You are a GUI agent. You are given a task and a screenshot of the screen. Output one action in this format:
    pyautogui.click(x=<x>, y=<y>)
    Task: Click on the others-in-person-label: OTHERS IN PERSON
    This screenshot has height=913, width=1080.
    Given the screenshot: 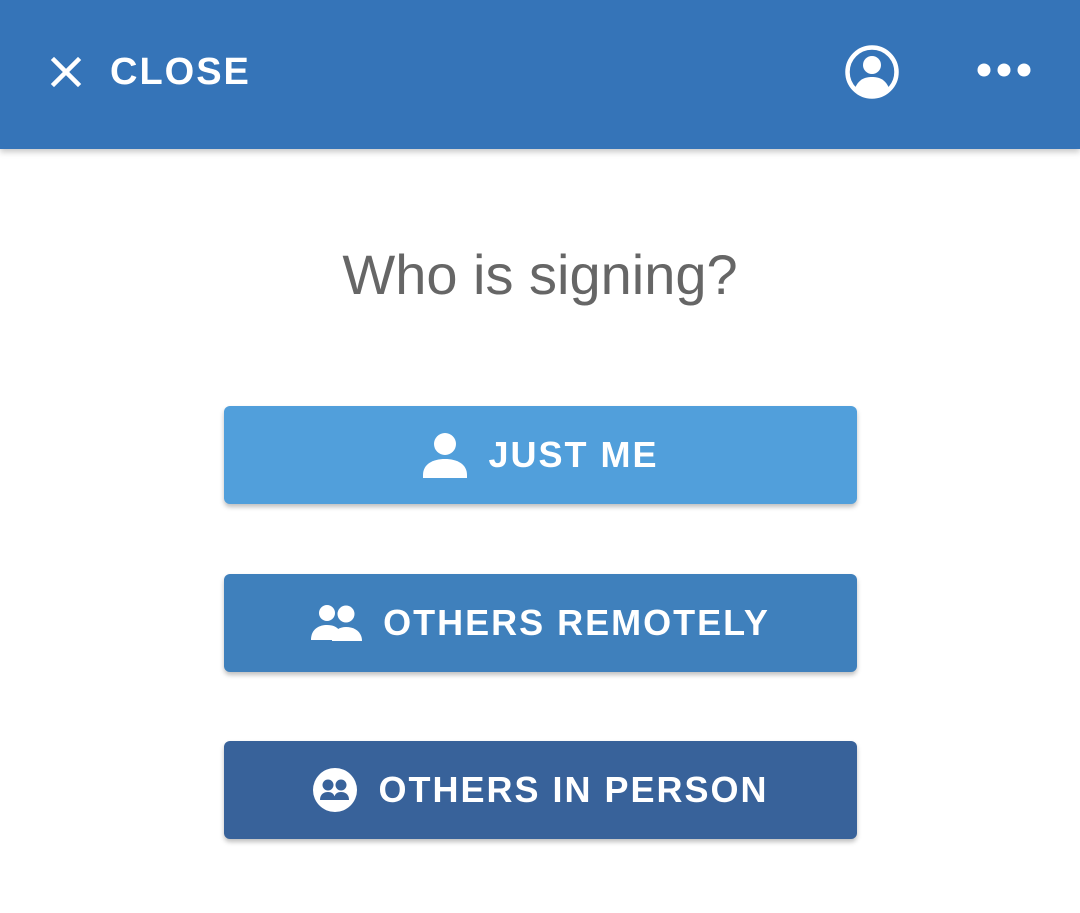 What is the action you would take?
    pyautogui.click(x=573, y=789)
    